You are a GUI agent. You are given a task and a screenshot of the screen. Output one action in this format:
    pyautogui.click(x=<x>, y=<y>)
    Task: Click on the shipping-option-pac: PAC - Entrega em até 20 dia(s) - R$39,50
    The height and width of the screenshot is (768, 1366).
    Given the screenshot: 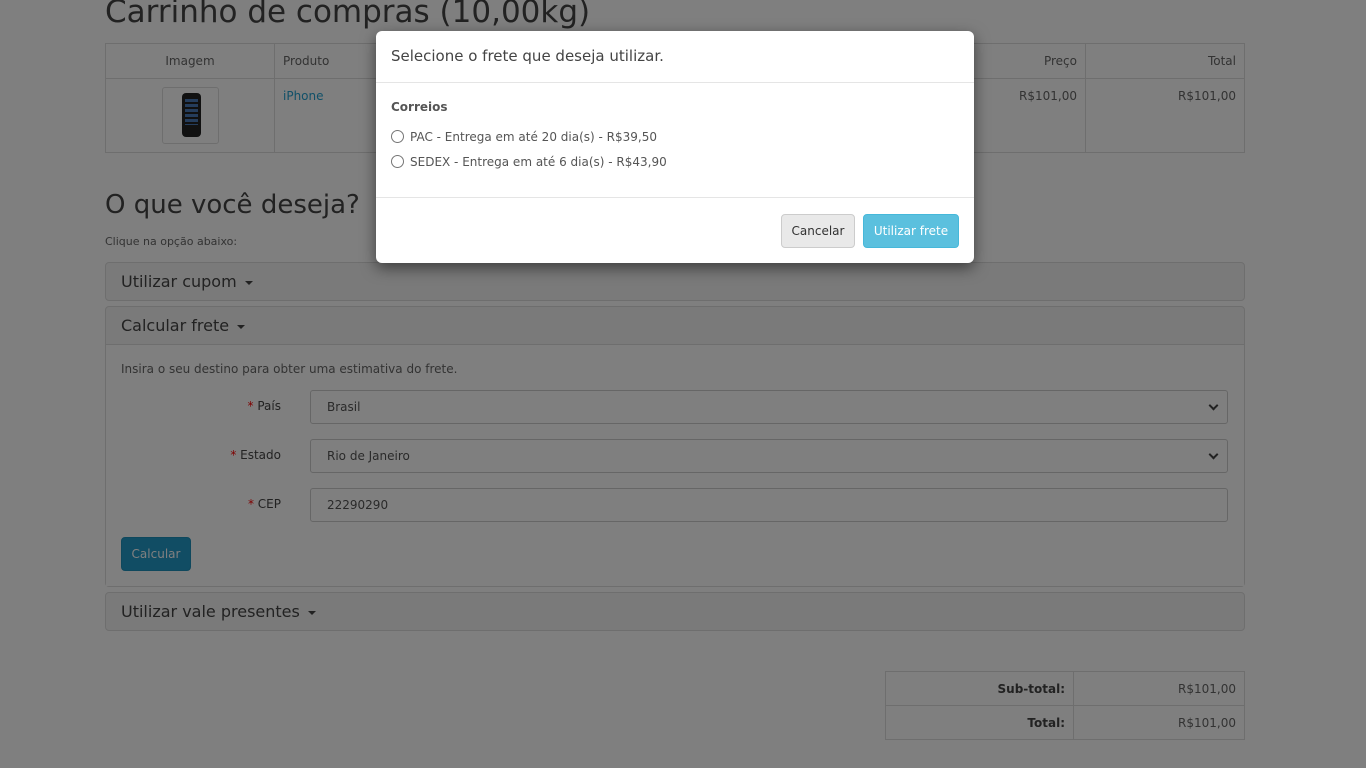 What is the action you would take?
    pyautogui.click(x=524, y=137)
    